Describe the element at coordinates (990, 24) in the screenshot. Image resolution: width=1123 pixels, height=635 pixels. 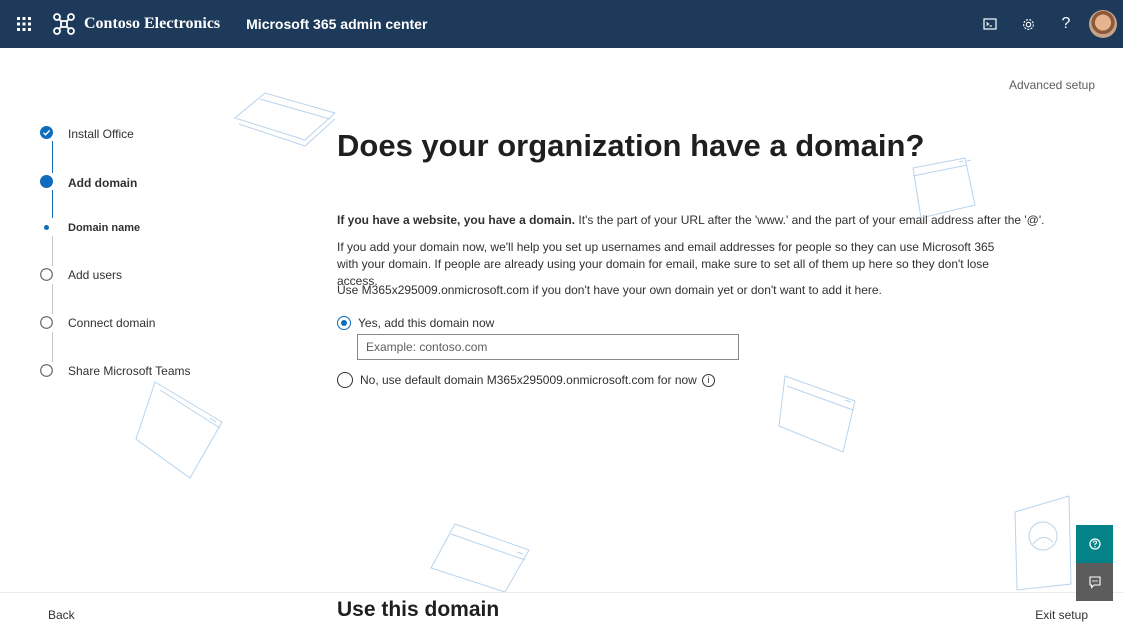
I see `terminal-icon` at that location.